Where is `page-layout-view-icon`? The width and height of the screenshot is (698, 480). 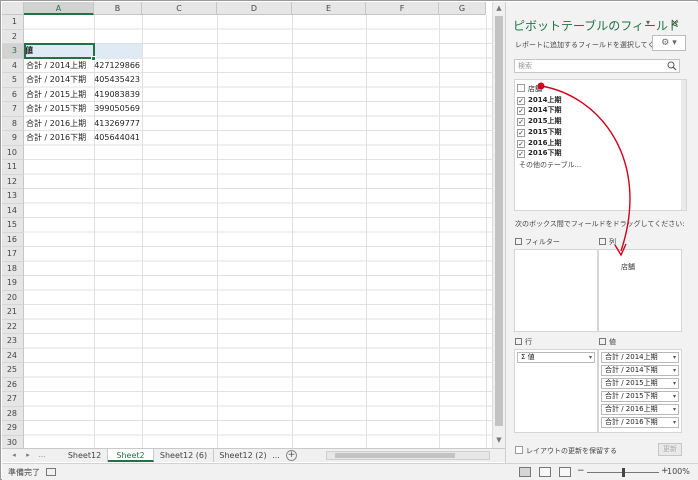 page-layout-view-icon is located at coordinates (545, 472).